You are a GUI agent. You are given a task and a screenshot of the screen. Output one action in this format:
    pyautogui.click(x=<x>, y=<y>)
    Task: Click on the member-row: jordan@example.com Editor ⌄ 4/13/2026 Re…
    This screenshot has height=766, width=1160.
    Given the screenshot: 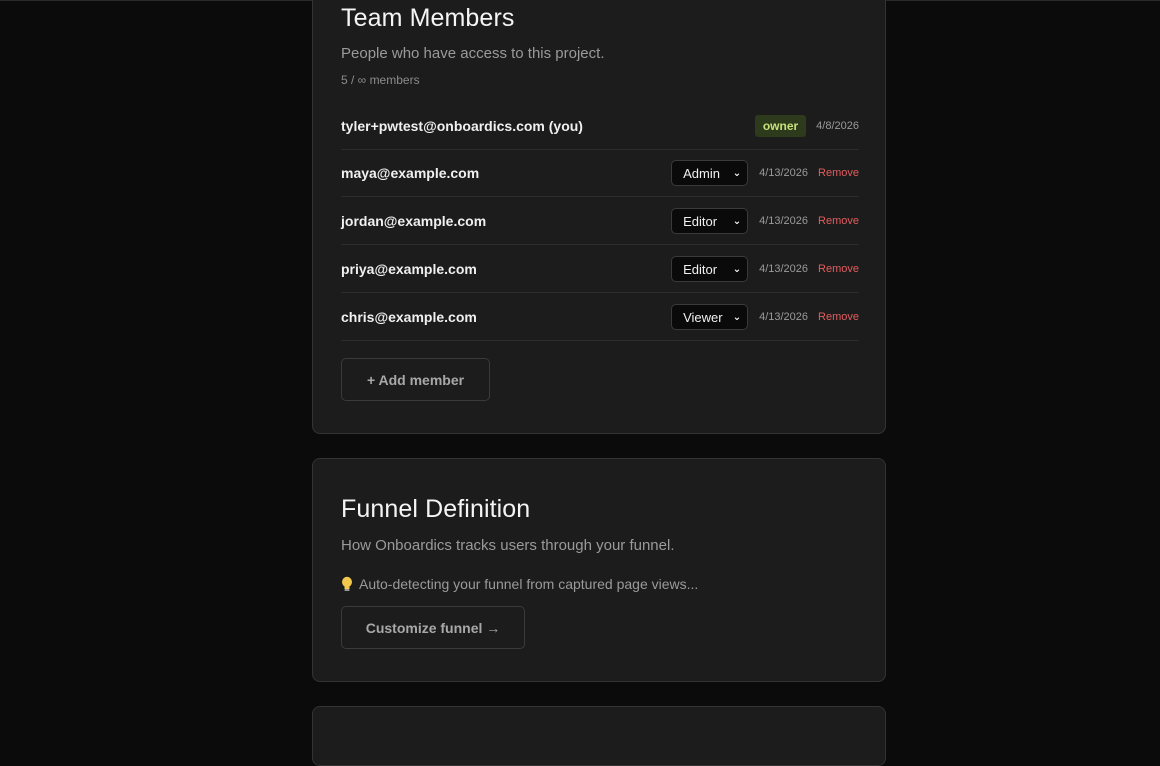 What is the action you would take?
    pyautogui.click(x=600, y=221)
    